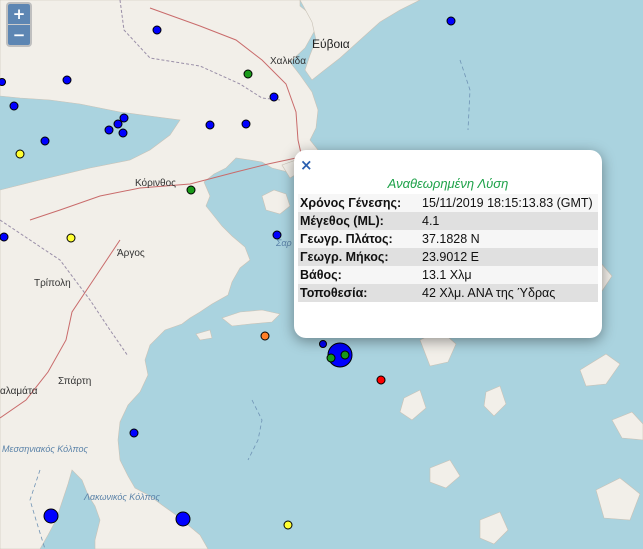 The image size is (643, 549). Describe the element at coordinates (331, 44) in the screenshot. I see `label-evia: Εύβοια` at that location.